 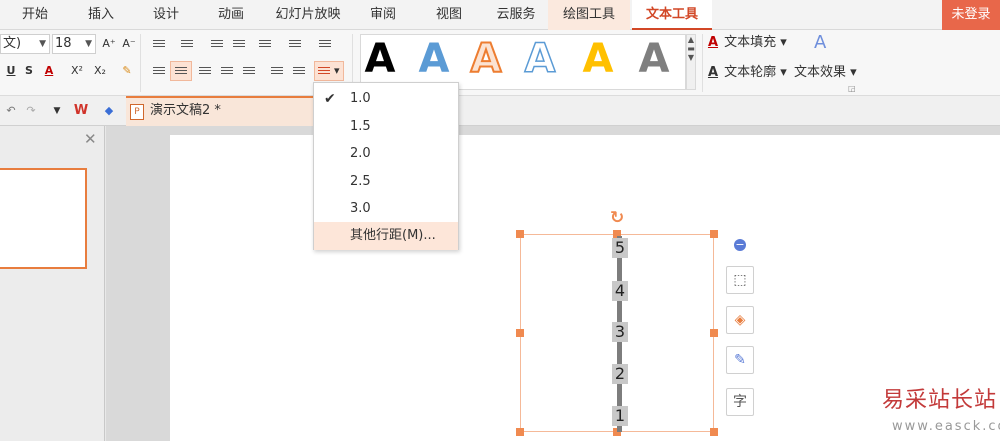 I want to click on text-outline-button: A 文本轮廓 ▾, so click(x=746, y=73).